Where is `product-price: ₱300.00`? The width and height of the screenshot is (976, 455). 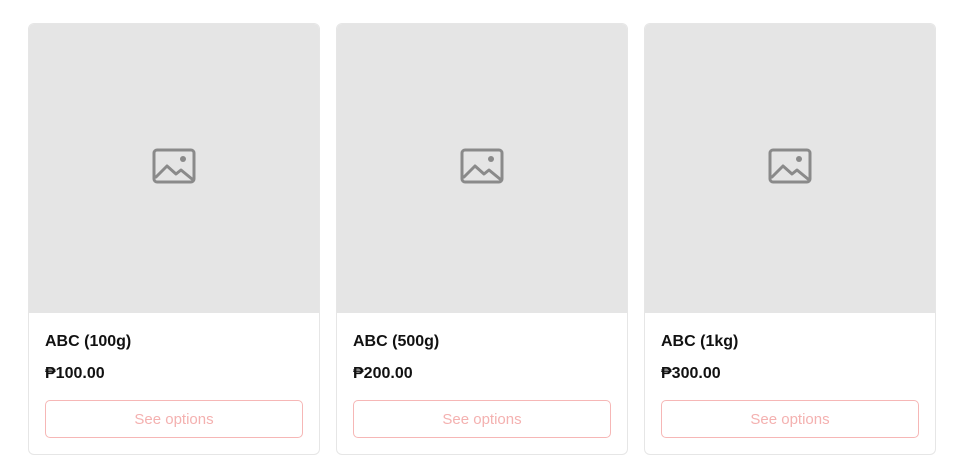 product-price: ₱300.00 is located at coordinates (691, 373).